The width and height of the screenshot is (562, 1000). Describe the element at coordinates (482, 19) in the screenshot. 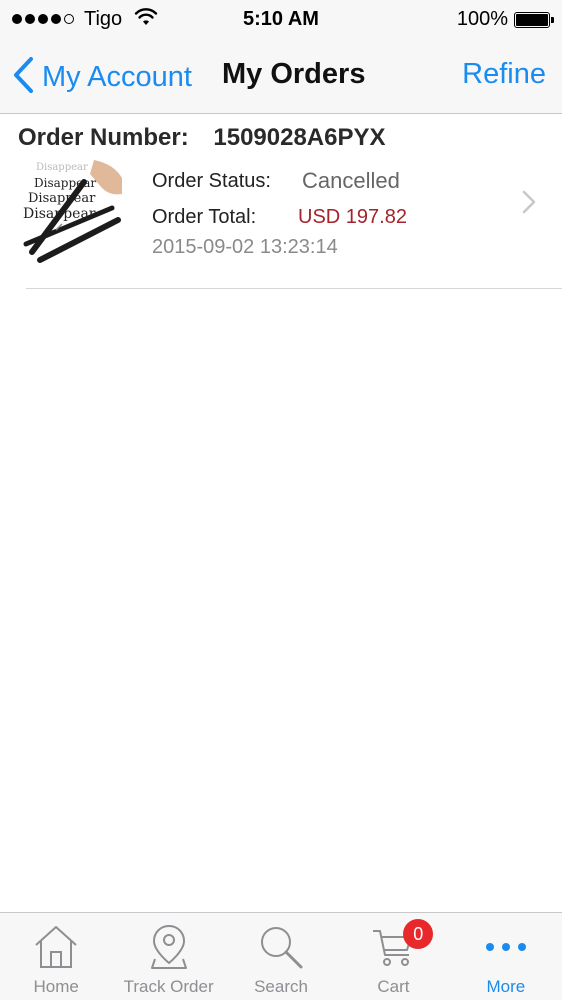

I see `battery-percentage: 100%` at that location.